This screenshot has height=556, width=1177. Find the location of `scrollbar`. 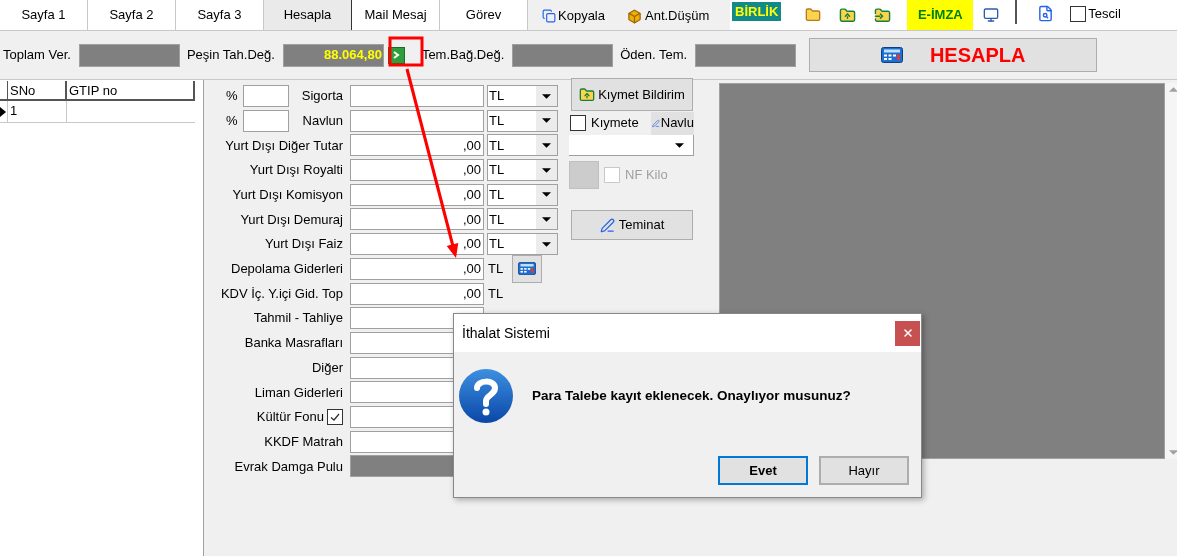

scrollbar is located at coordinates (1171, 271).